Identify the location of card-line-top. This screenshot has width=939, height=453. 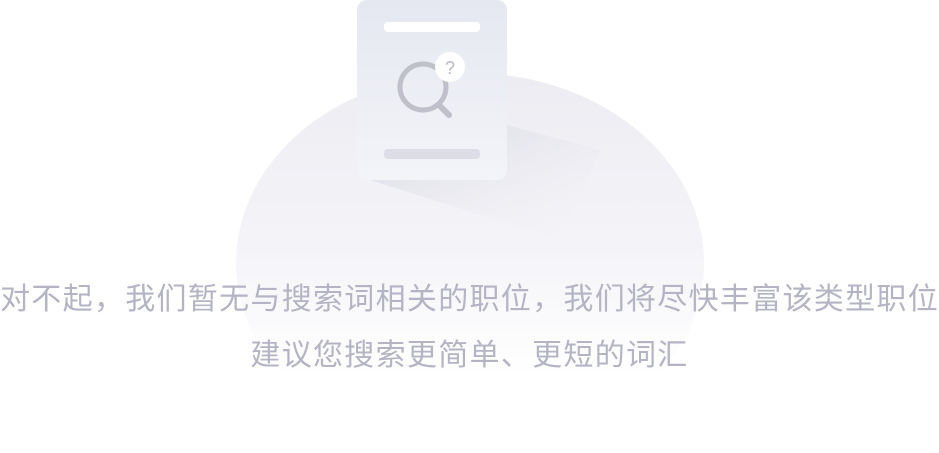
(432, 27).